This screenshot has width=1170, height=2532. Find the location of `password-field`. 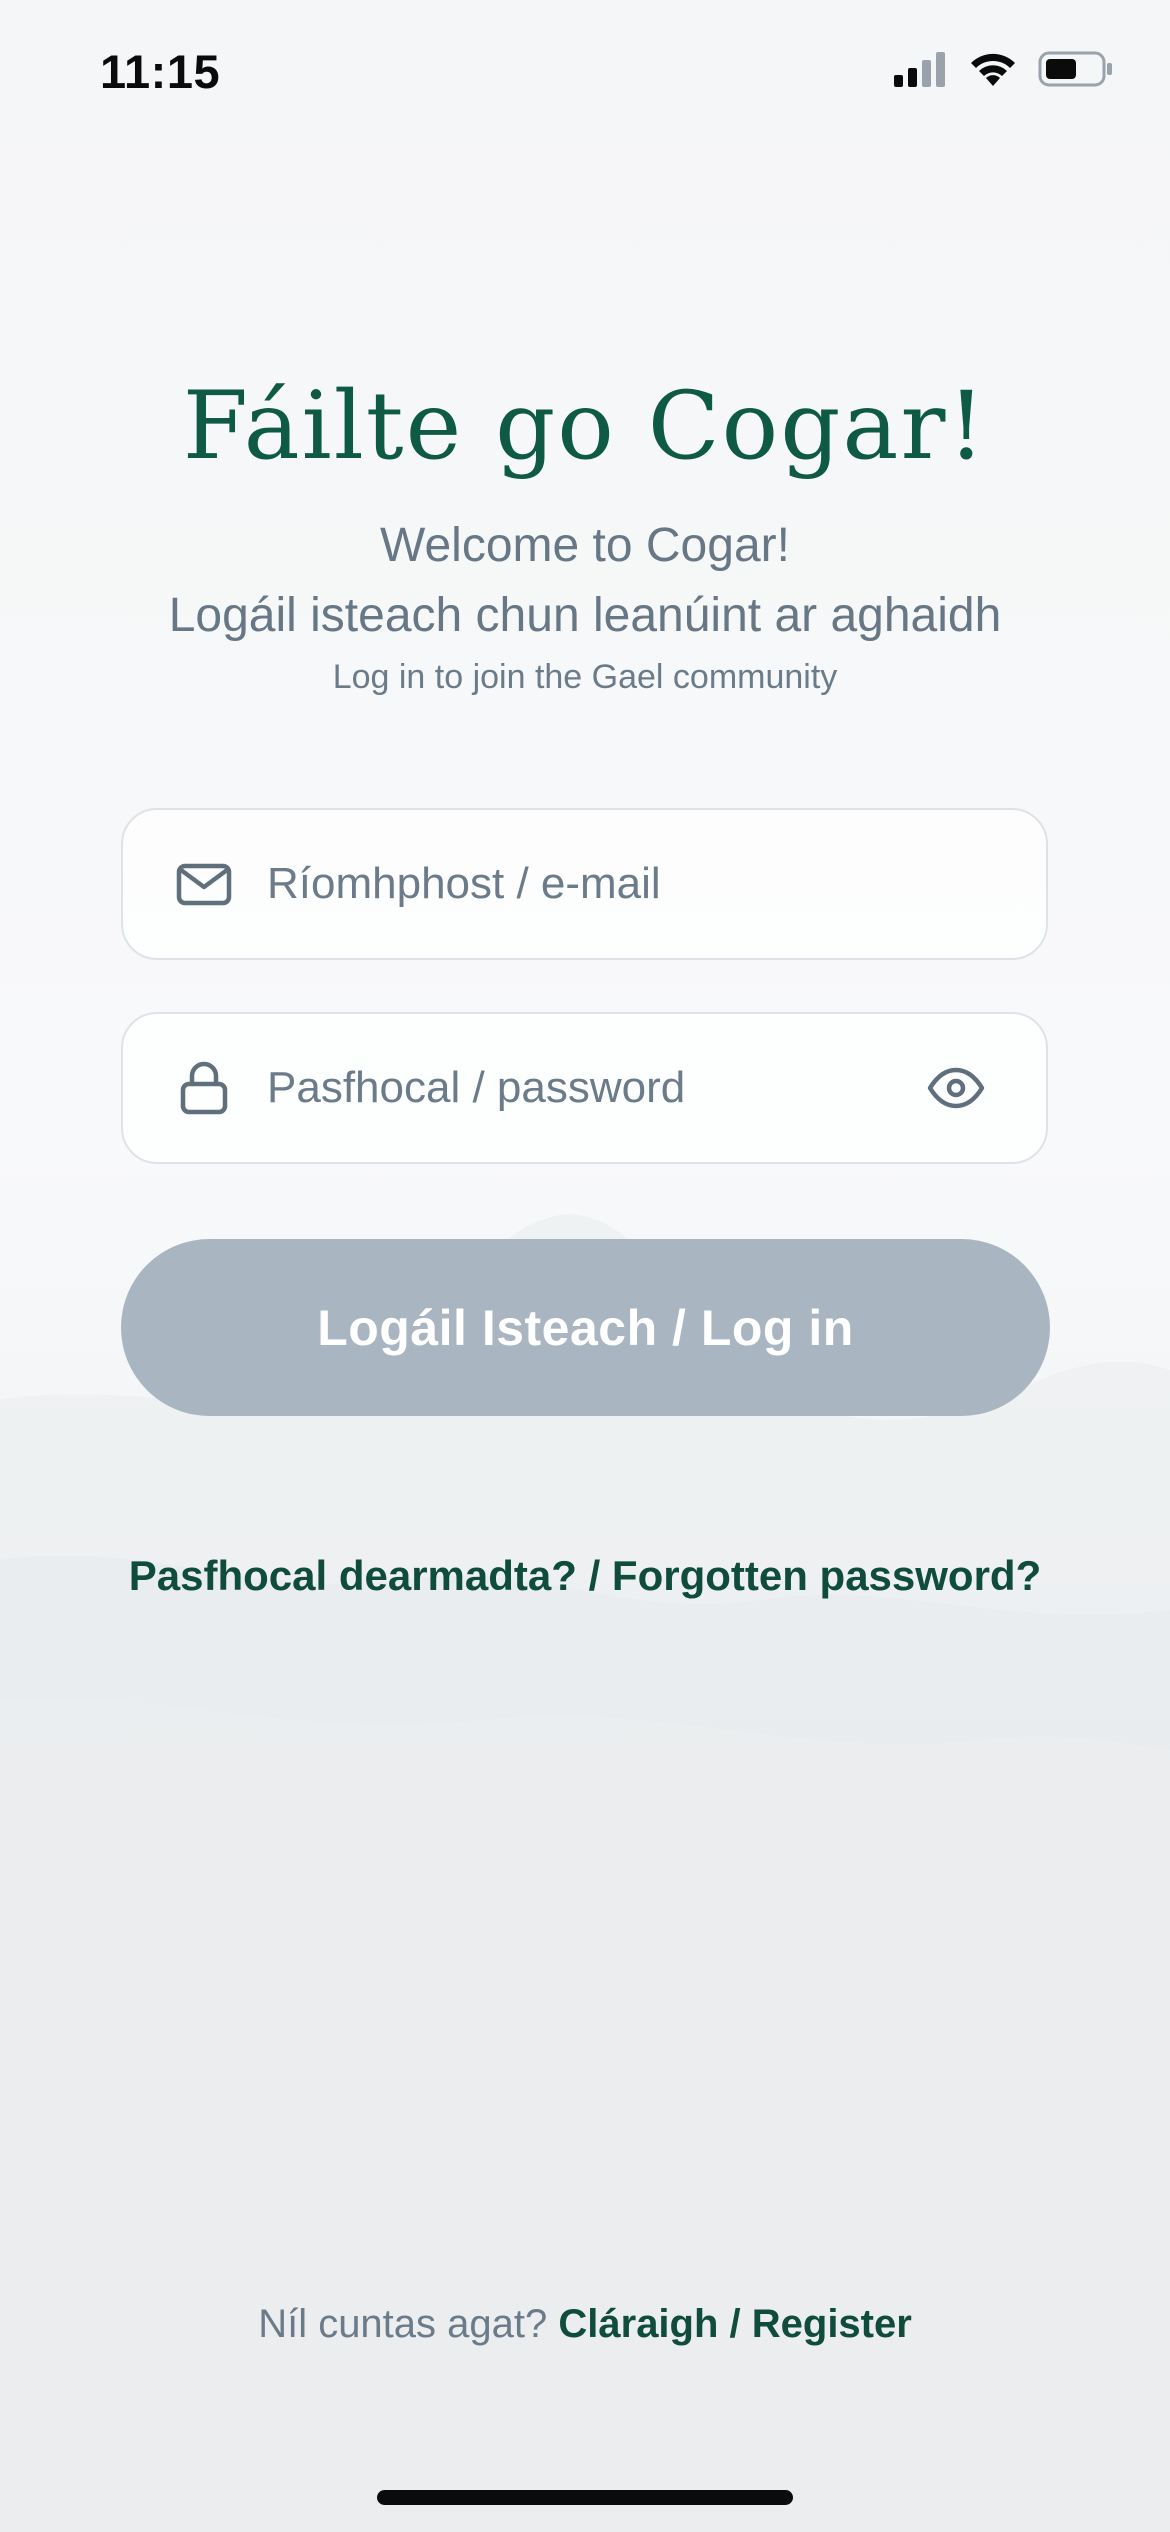

password-field is located at coordinates (584, 1088).